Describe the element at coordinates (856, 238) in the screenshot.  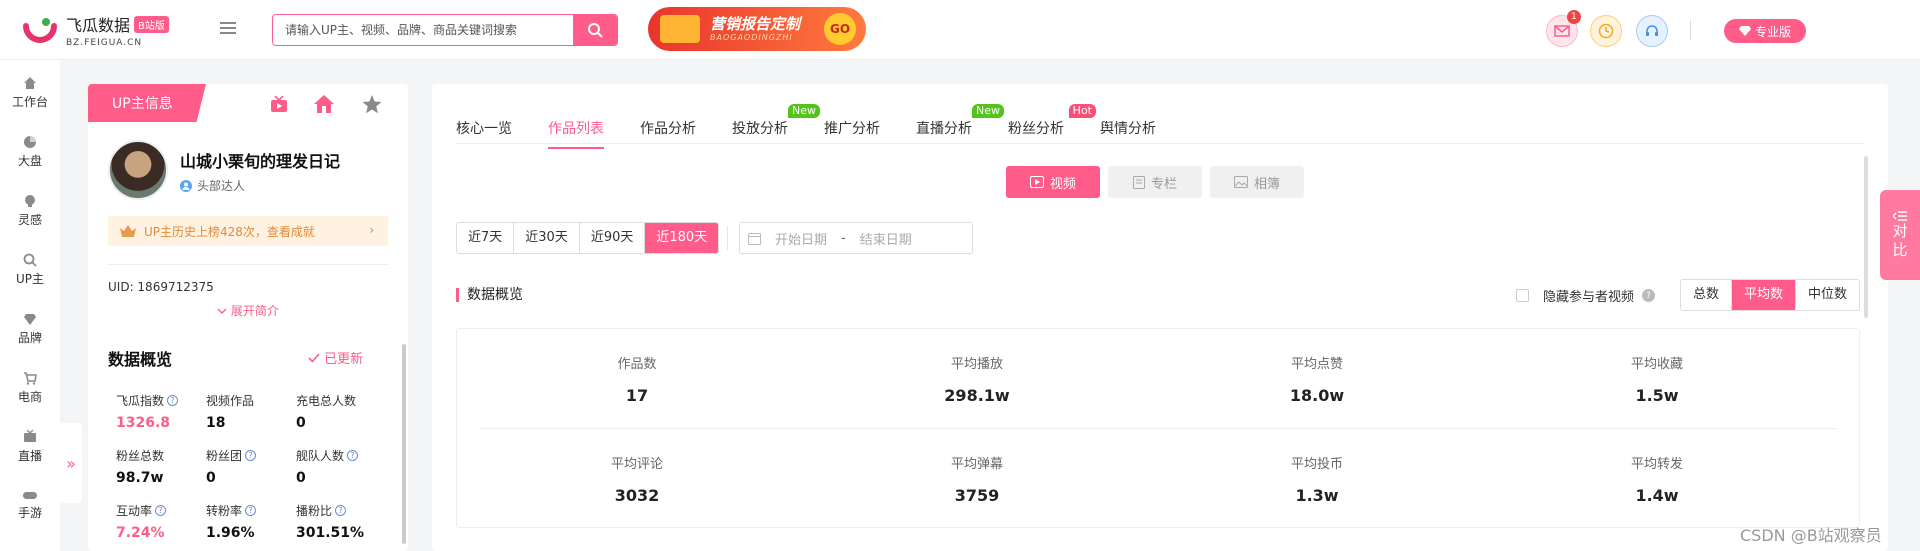
I see `date-range-picker: 开始日期 - 结束日期` at that location.